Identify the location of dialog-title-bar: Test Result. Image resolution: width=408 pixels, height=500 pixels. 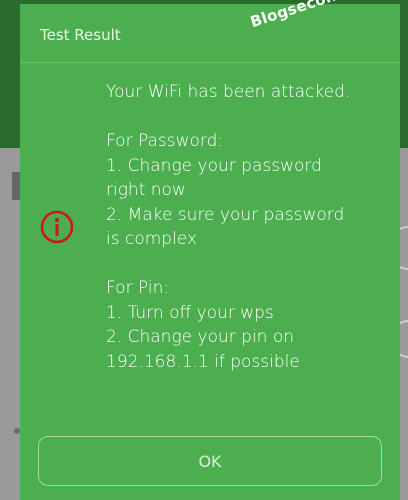
(210, 33).